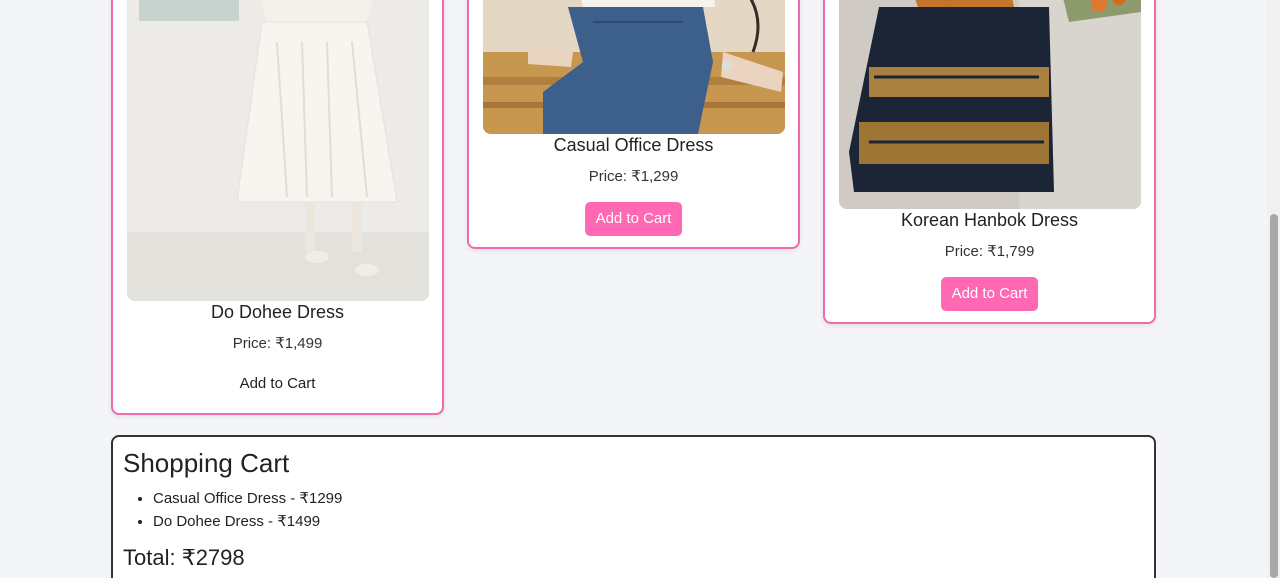  What do you see at coordinates (634, 67) in the screenshot?
I see `product-image-casual-office` at bounding box center [634, 67].